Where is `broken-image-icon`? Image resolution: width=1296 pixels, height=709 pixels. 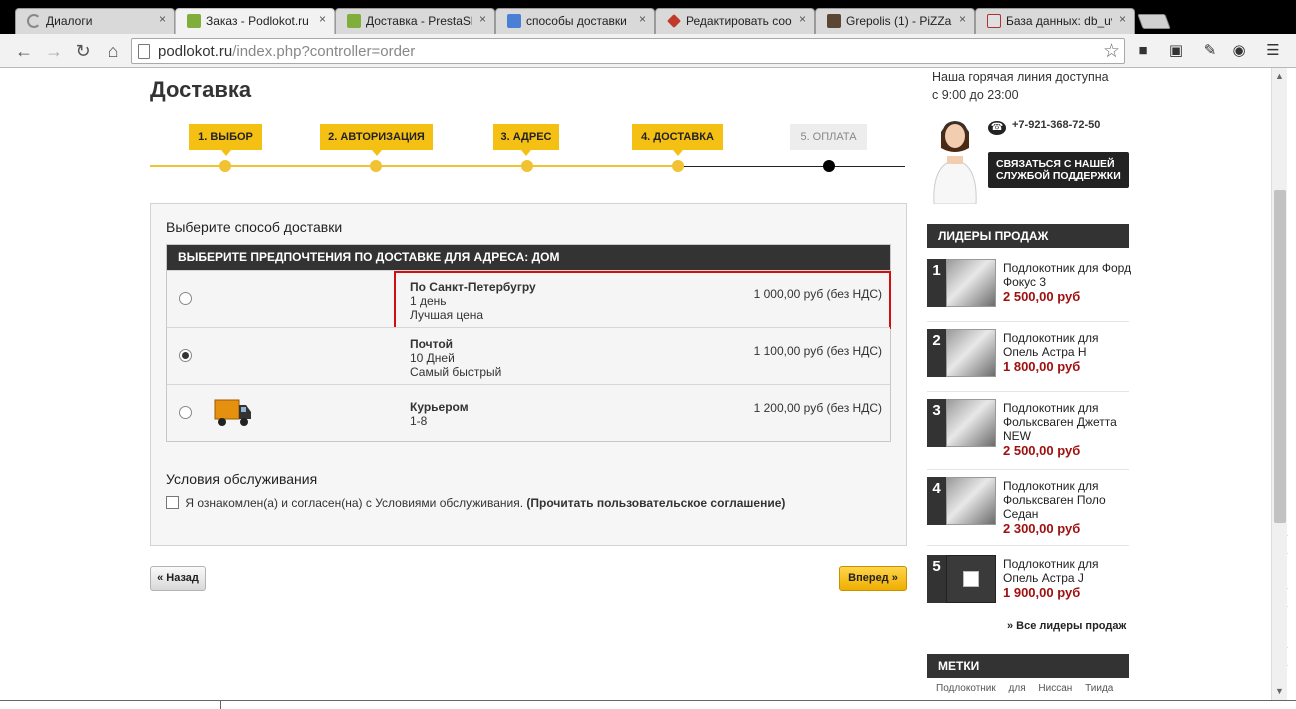
broken-image-icon is located at coordinates (971, 579).